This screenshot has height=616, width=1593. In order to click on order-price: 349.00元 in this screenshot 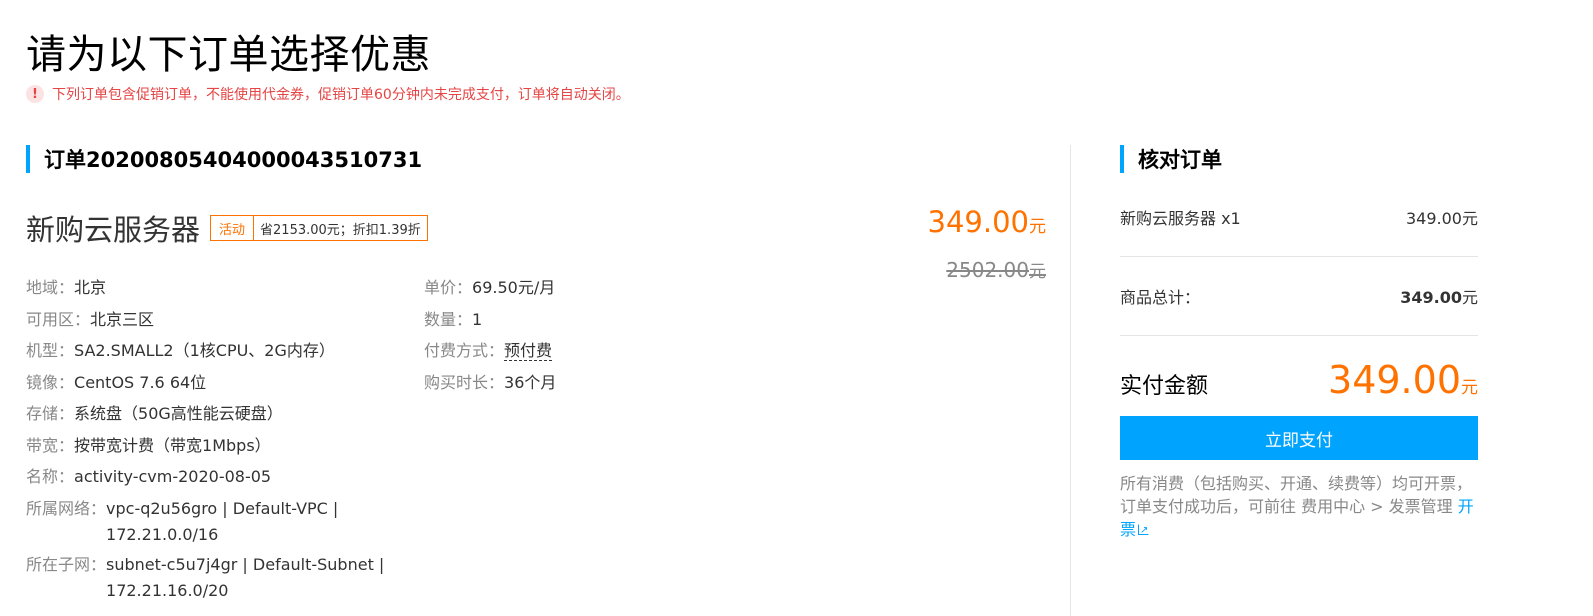, I will do `click(986, 222)`.